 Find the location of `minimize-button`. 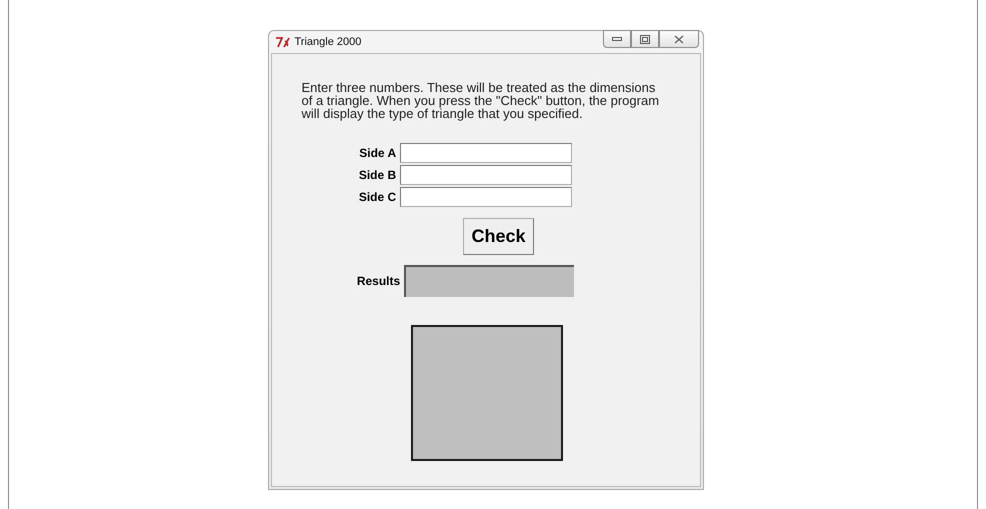

minimize-button is located at coordinates (616, 39).